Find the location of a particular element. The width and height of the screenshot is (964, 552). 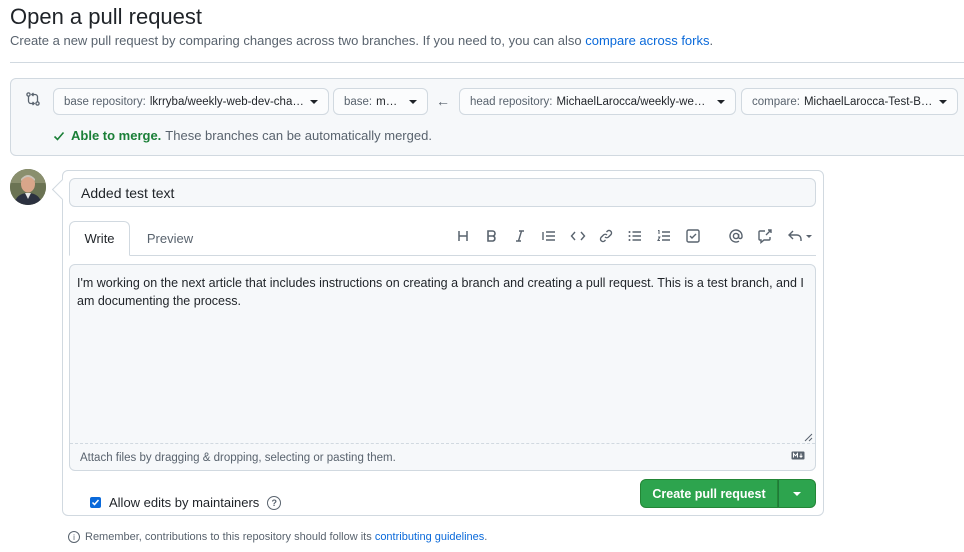

mention-icon is located at coordinates (736, 236).